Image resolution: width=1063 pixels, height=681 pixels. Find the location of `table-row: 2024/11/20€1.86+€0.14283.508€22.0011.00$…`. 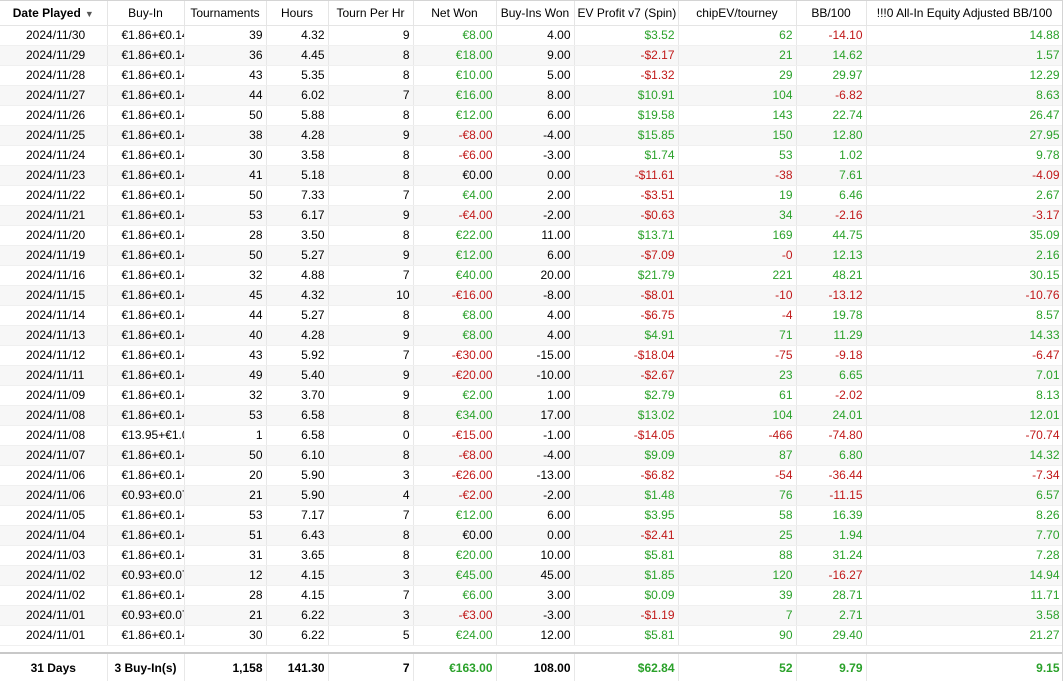

table-row: 2024/11/20€1.86+€0.14283.508€22.0011.00$… is located at coordinates (531, 236).